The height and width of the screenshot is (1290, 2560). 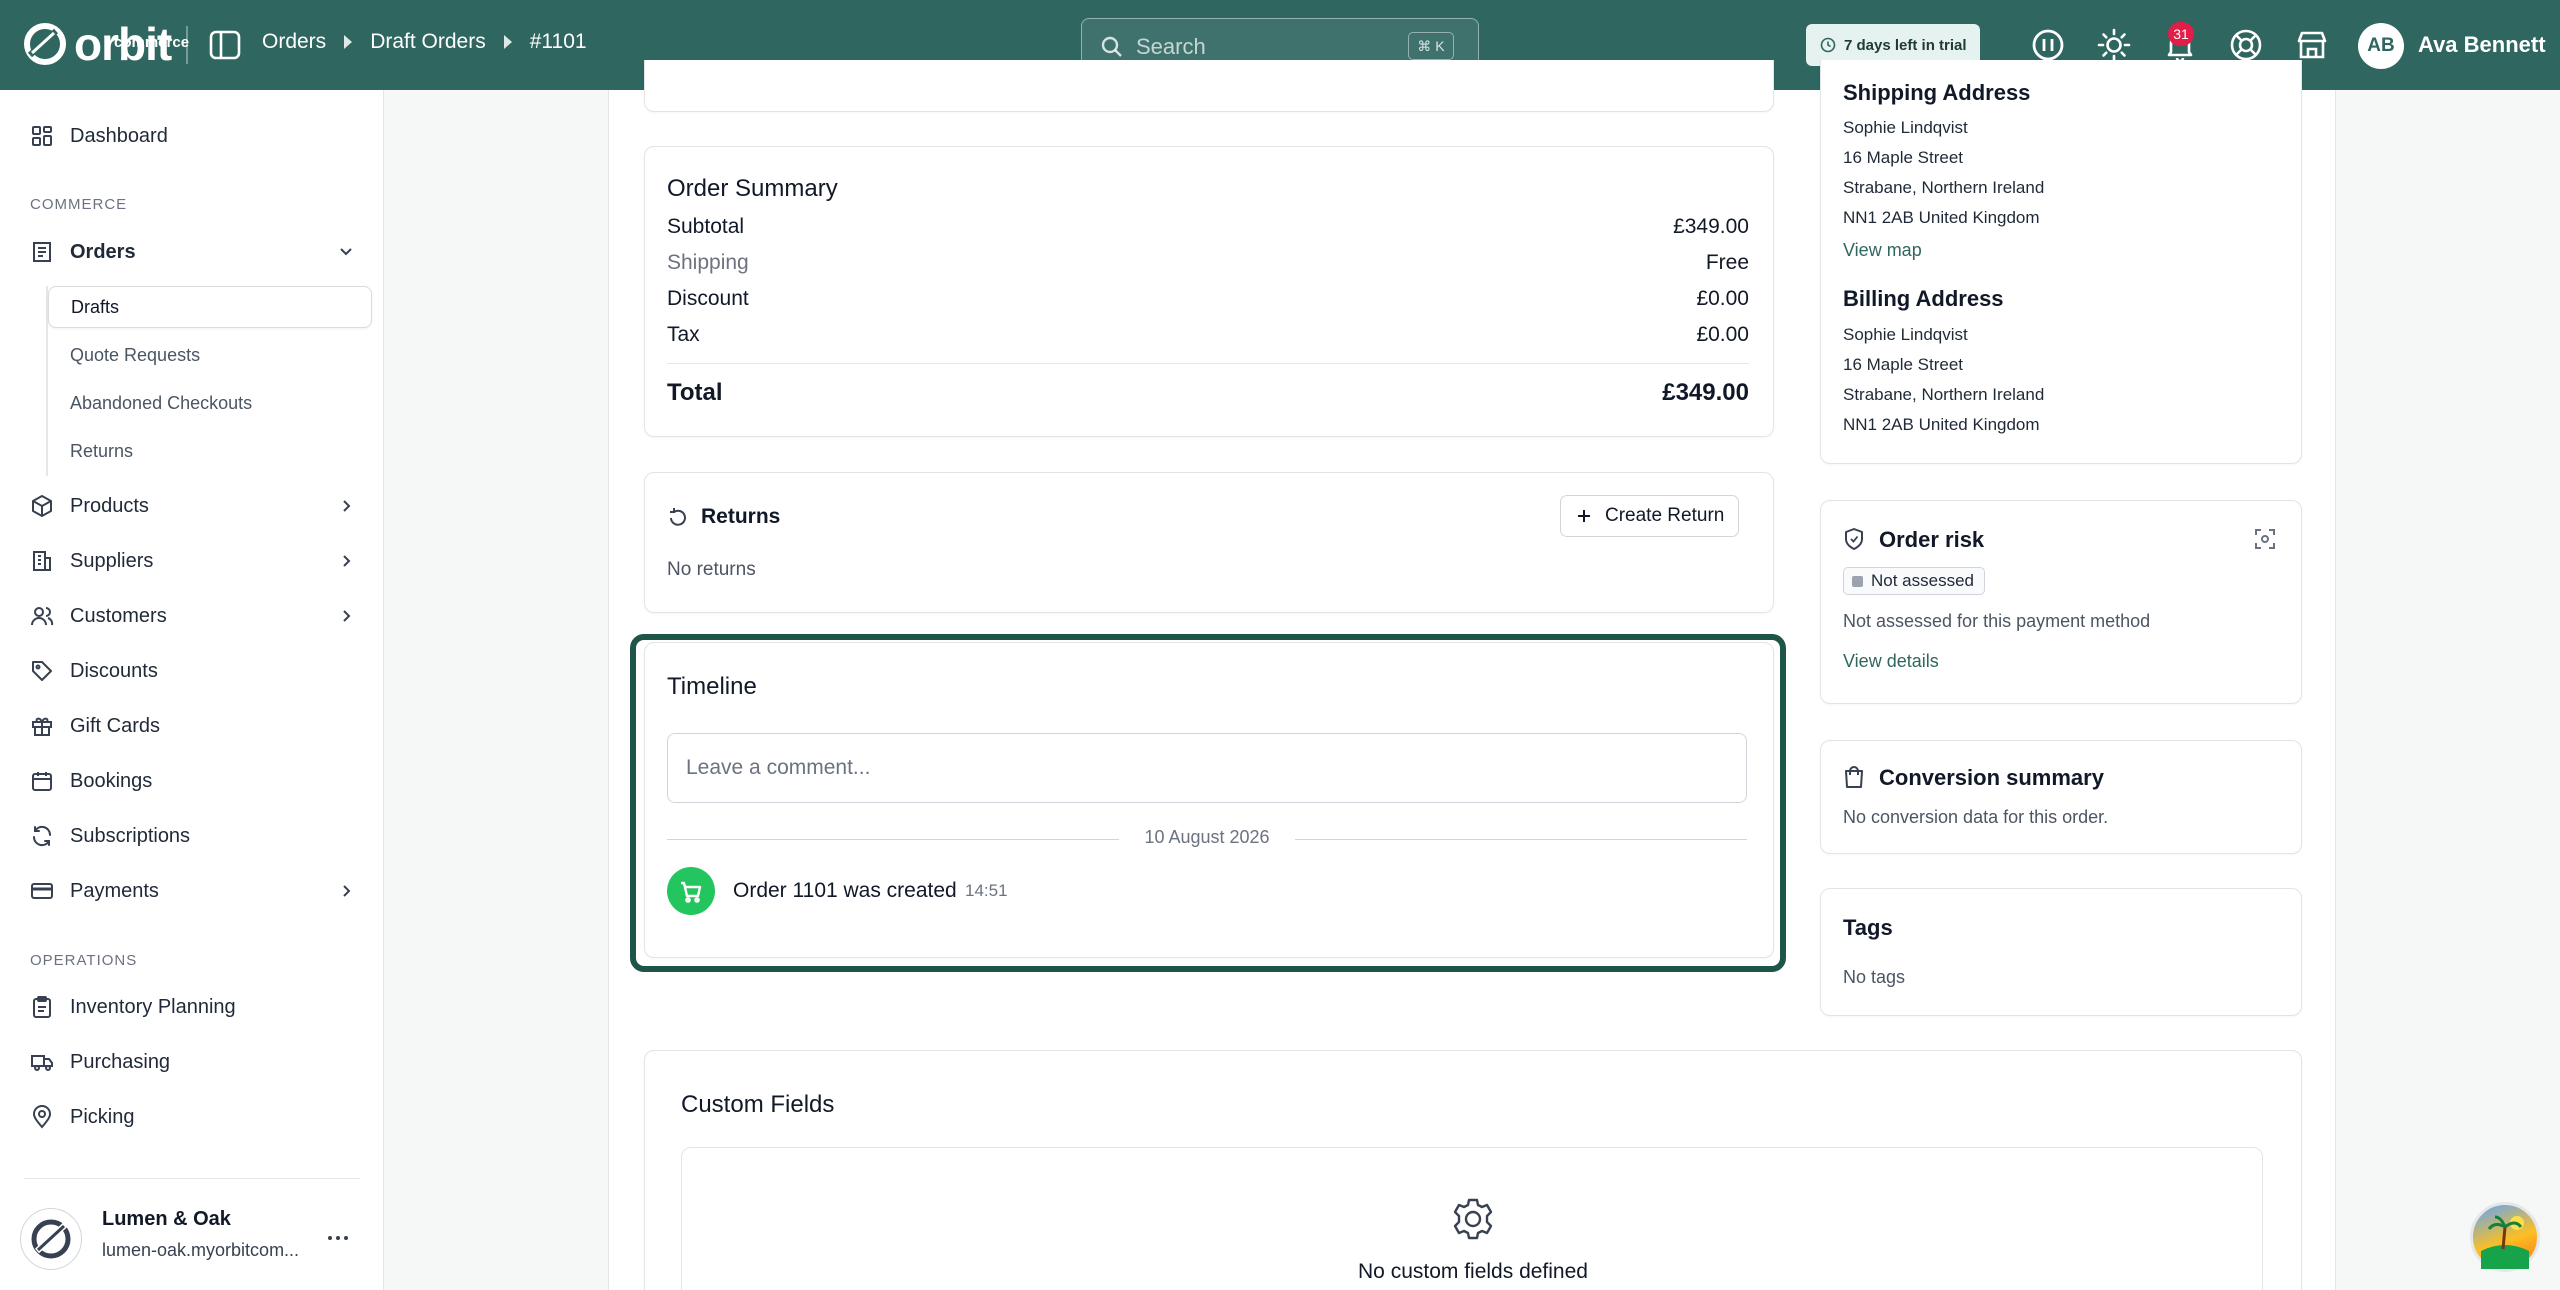 I want to click on custom-fields-card: Custom Fields No custom fields defined, so click(x=1473, y=1170).